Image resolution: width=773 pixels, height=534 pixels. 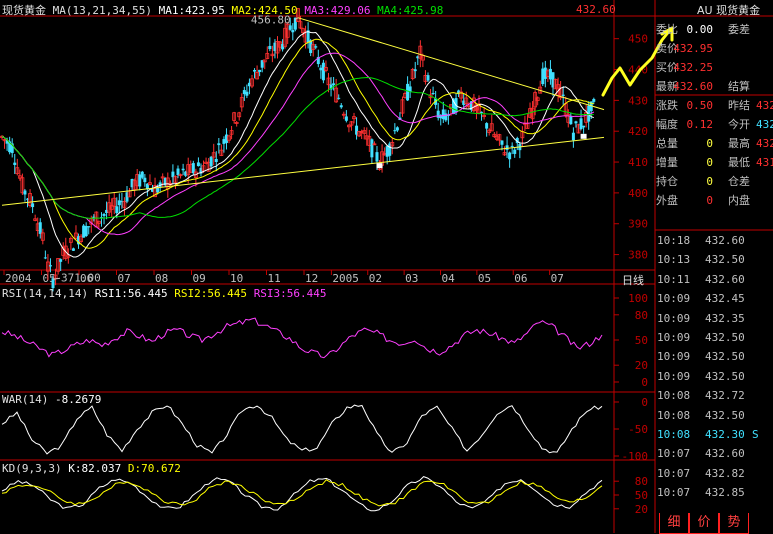 What do you see at coordinates (667, 105) in the screenshot?
I see `quote-label: 涨跌` at bounding box center [667, 105].